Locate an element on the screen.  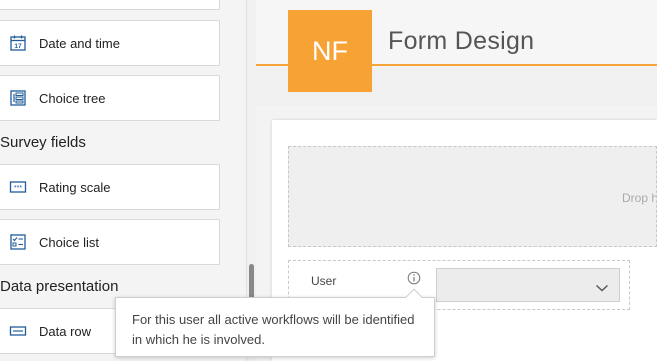
page-title: Form Design is located at coordinates (461, 41).